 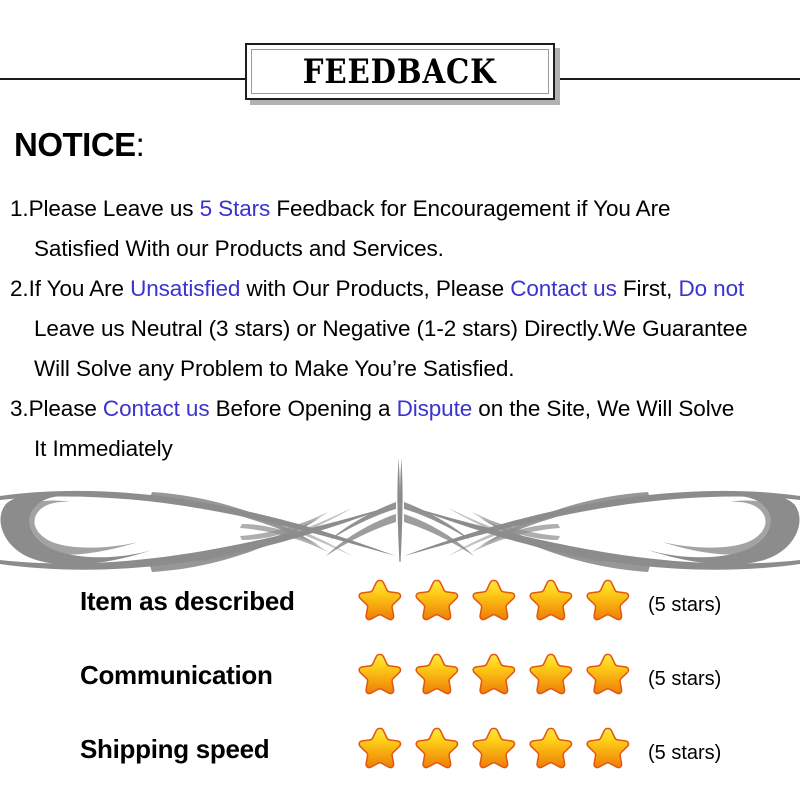 What do you see at coordinates (156, 408) in the screenshot?
I see `notice-line-3a-seg-1: Contact us` at bounding box center [156, 408].